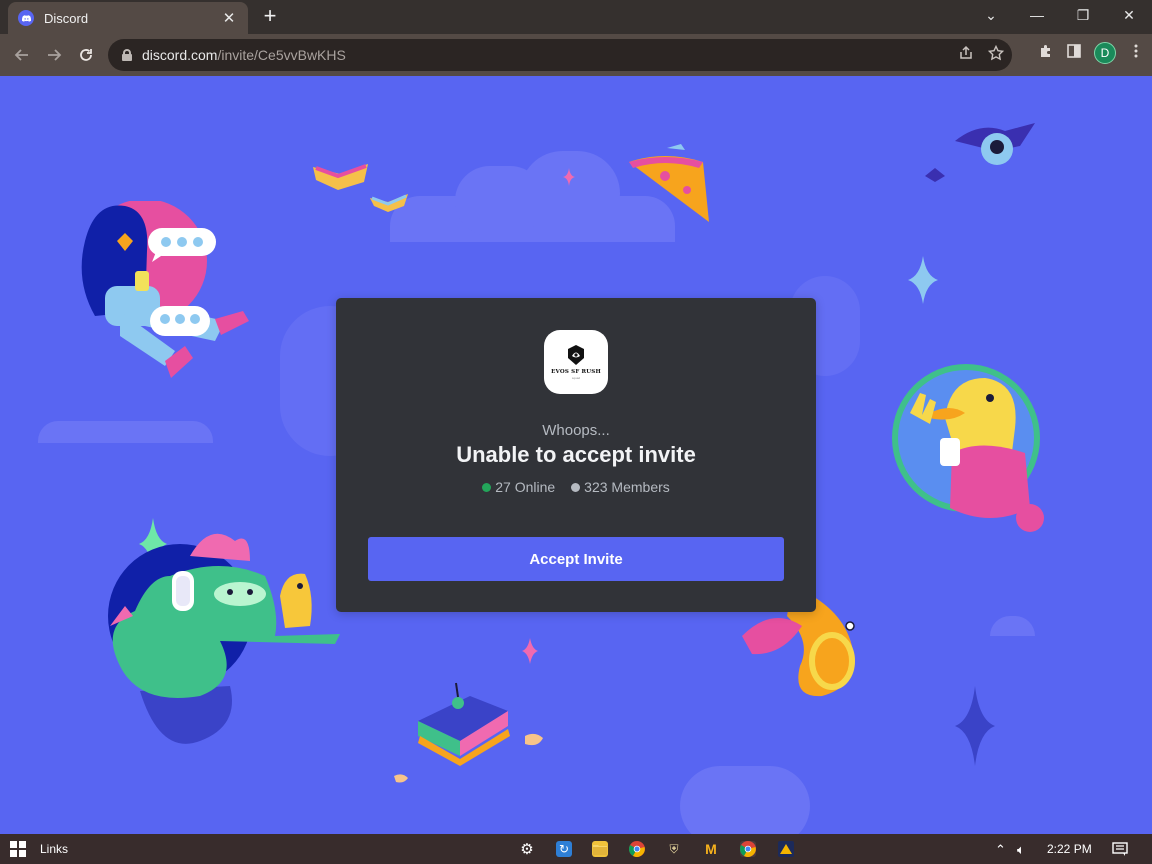 This screenshot has height=864, width=1152. Describe the element at coordinates (748, 849) in the screenshot. I see `chrome-active-icon` at that location.